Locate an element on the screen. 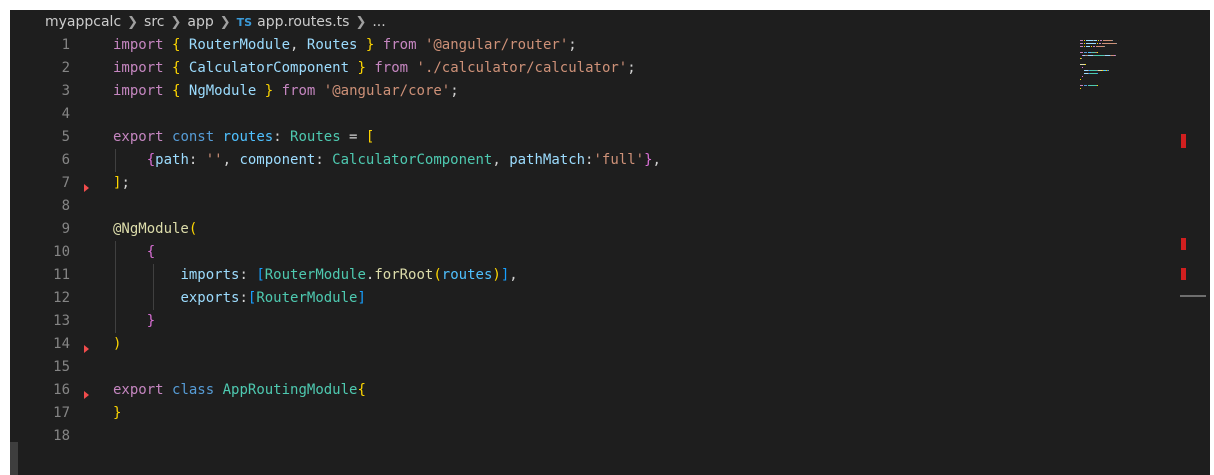 This screenshot has height=475, width=1214. line-number: 16 is located at coordinates (61, 390).